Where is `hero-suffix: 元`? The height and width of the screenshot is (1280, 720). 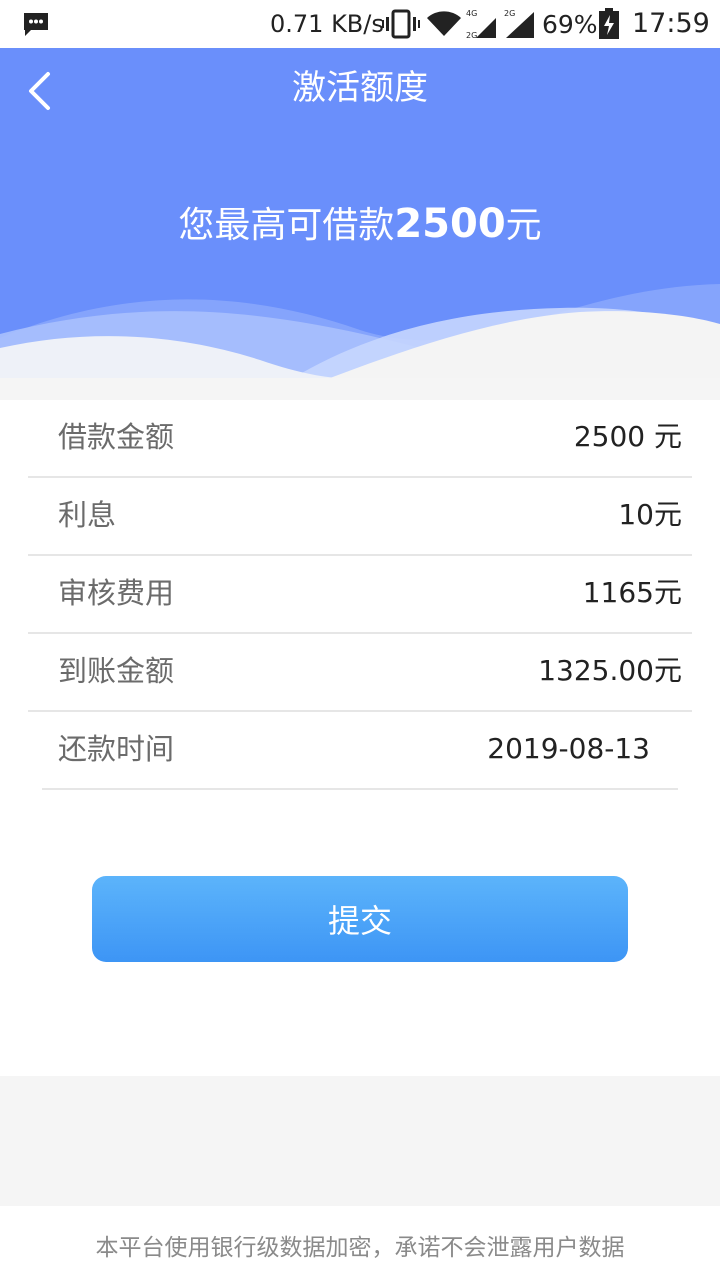
hero-suffix: 元 is located at coordinates (523, 225).